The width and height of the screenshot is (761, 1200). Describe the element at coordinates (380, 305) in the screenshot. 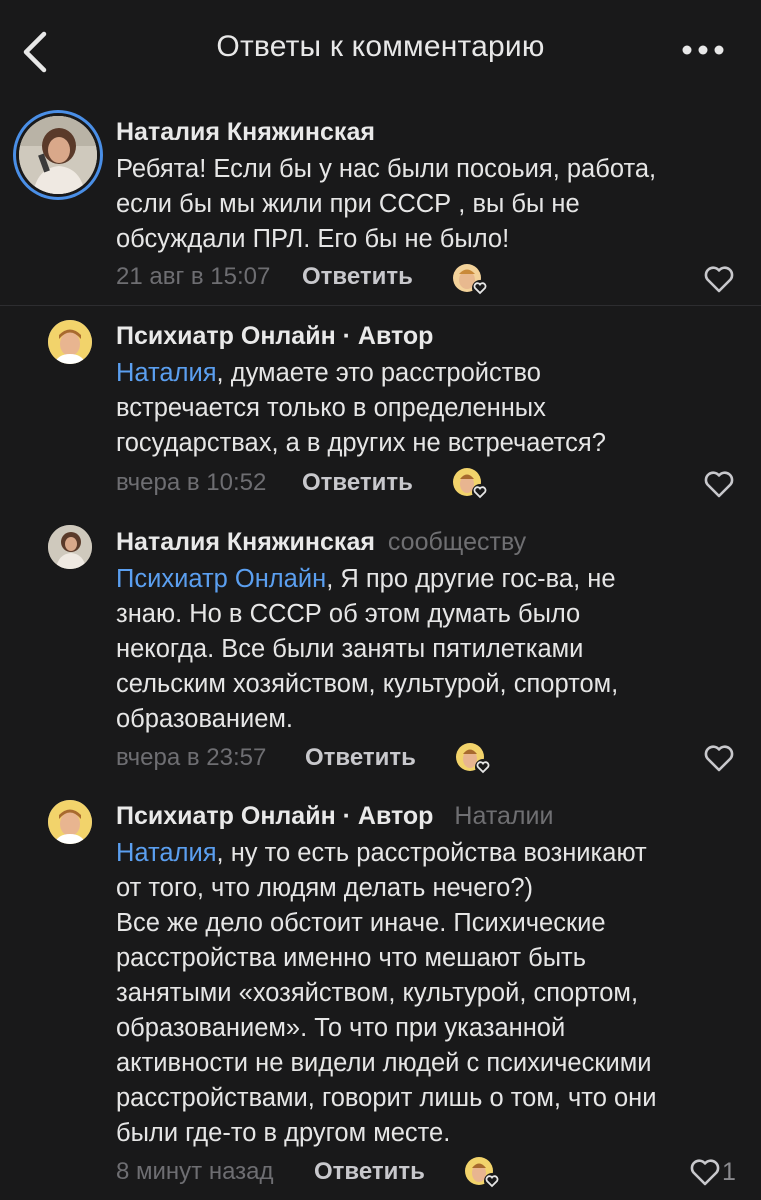

I see `divider` at that location.